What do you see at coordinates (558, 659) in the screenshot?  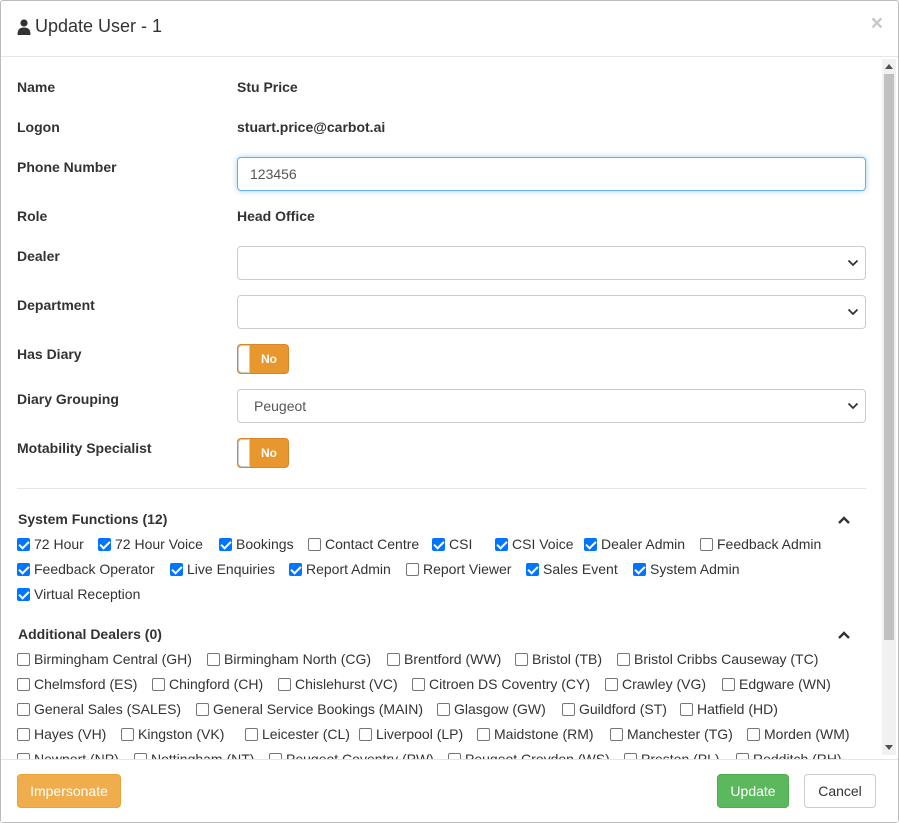 I see `checkbox-option: Bristol (TB)` at bounding box center [558, 659].